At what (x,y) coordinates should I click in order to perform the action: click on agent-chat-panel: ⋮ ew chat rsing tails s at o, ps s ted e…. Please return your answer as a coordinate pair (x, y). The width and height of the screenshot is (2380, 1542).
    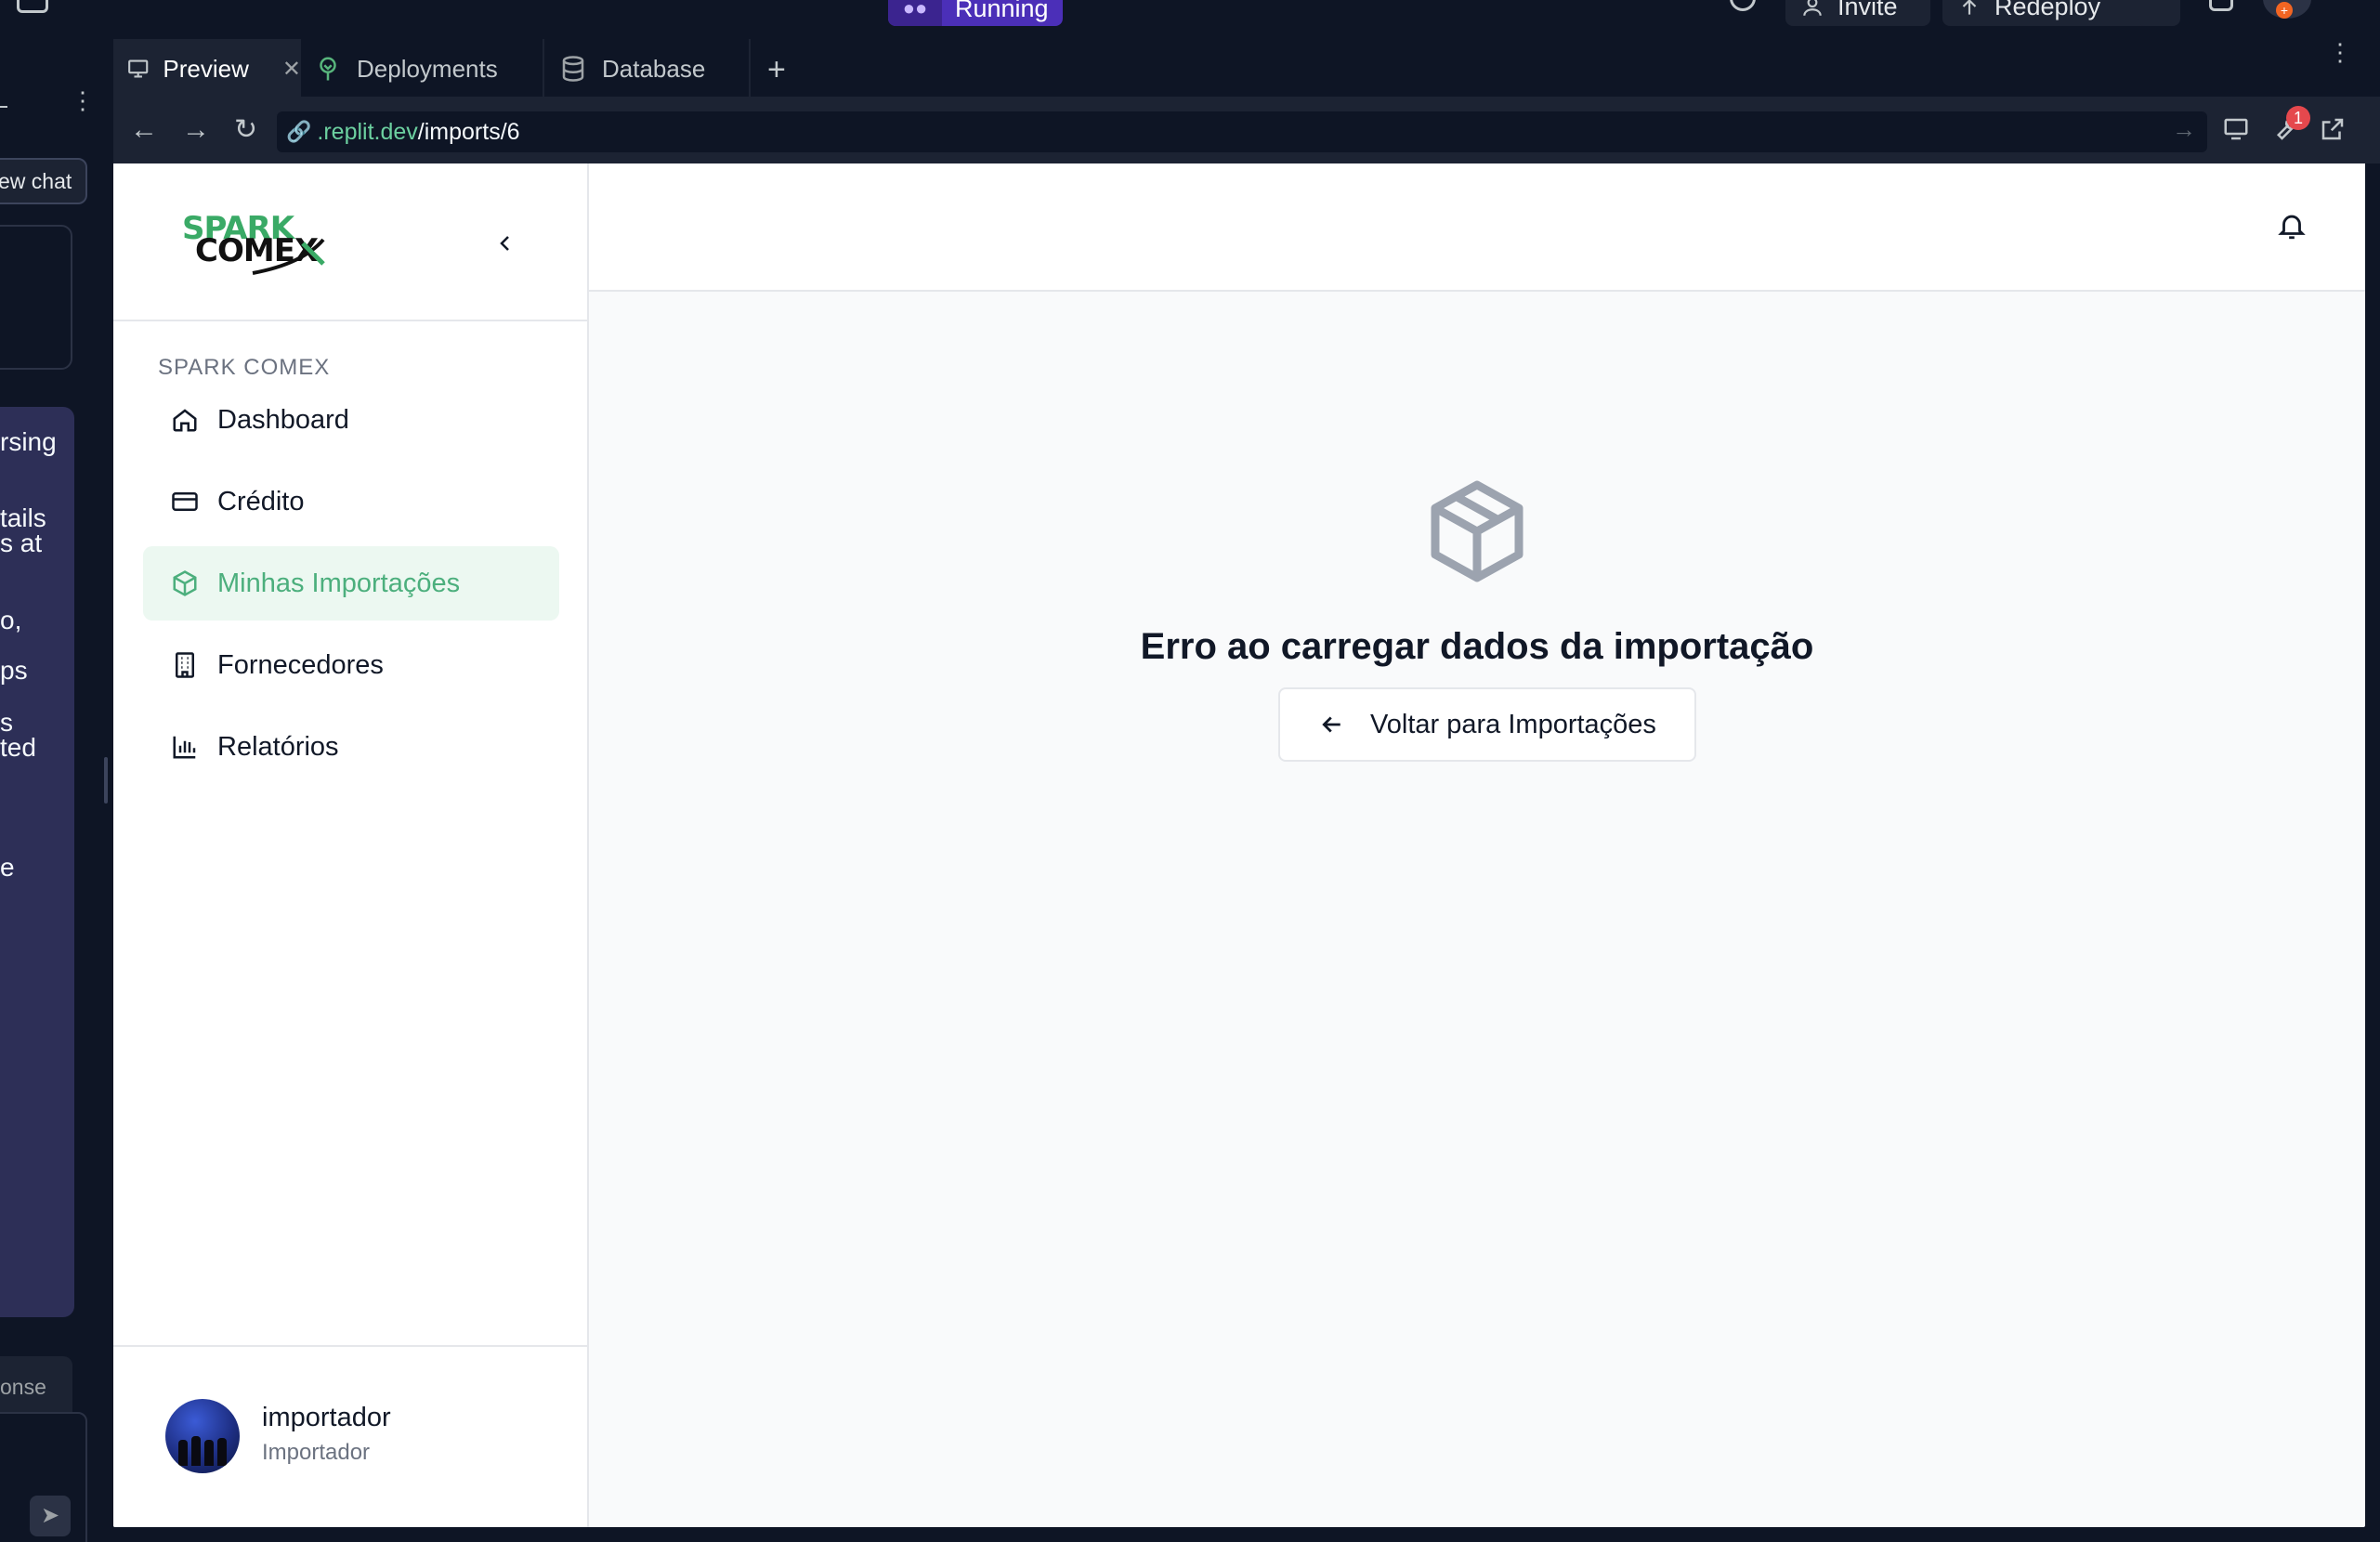
    Looking at the image, I should click on (52, 790).